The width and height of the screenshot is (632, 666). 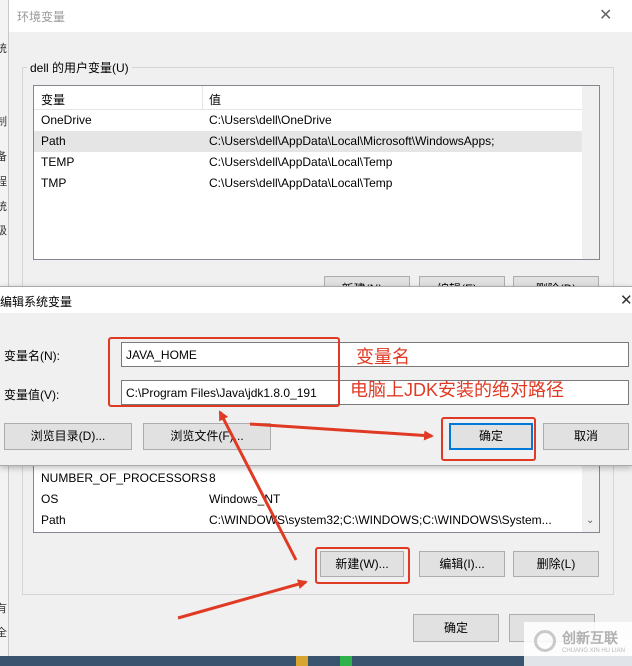 What do you see at coordinates (590, 638) in the screenshot?
I see `watermark-brand: 创新互联` at bounding box center [590, 638].